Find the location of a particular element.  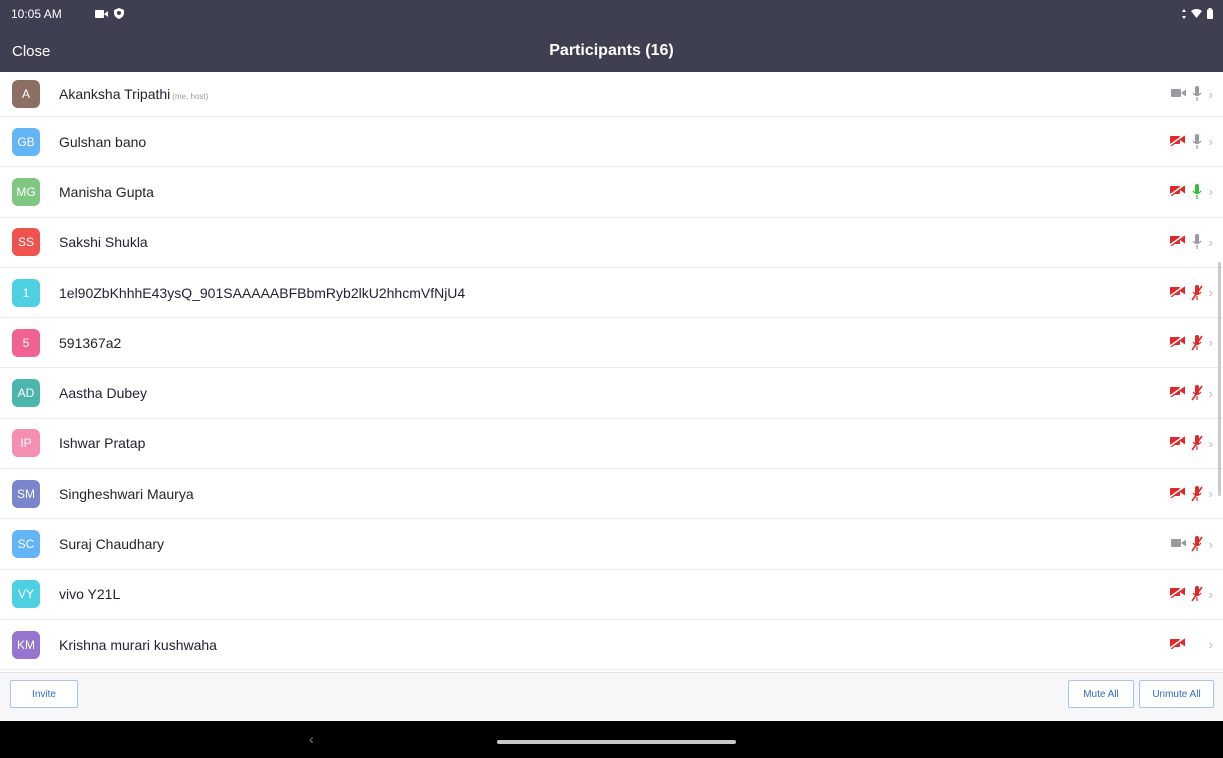

status-time: 10:05 AM is located at coordinates (36, 14).